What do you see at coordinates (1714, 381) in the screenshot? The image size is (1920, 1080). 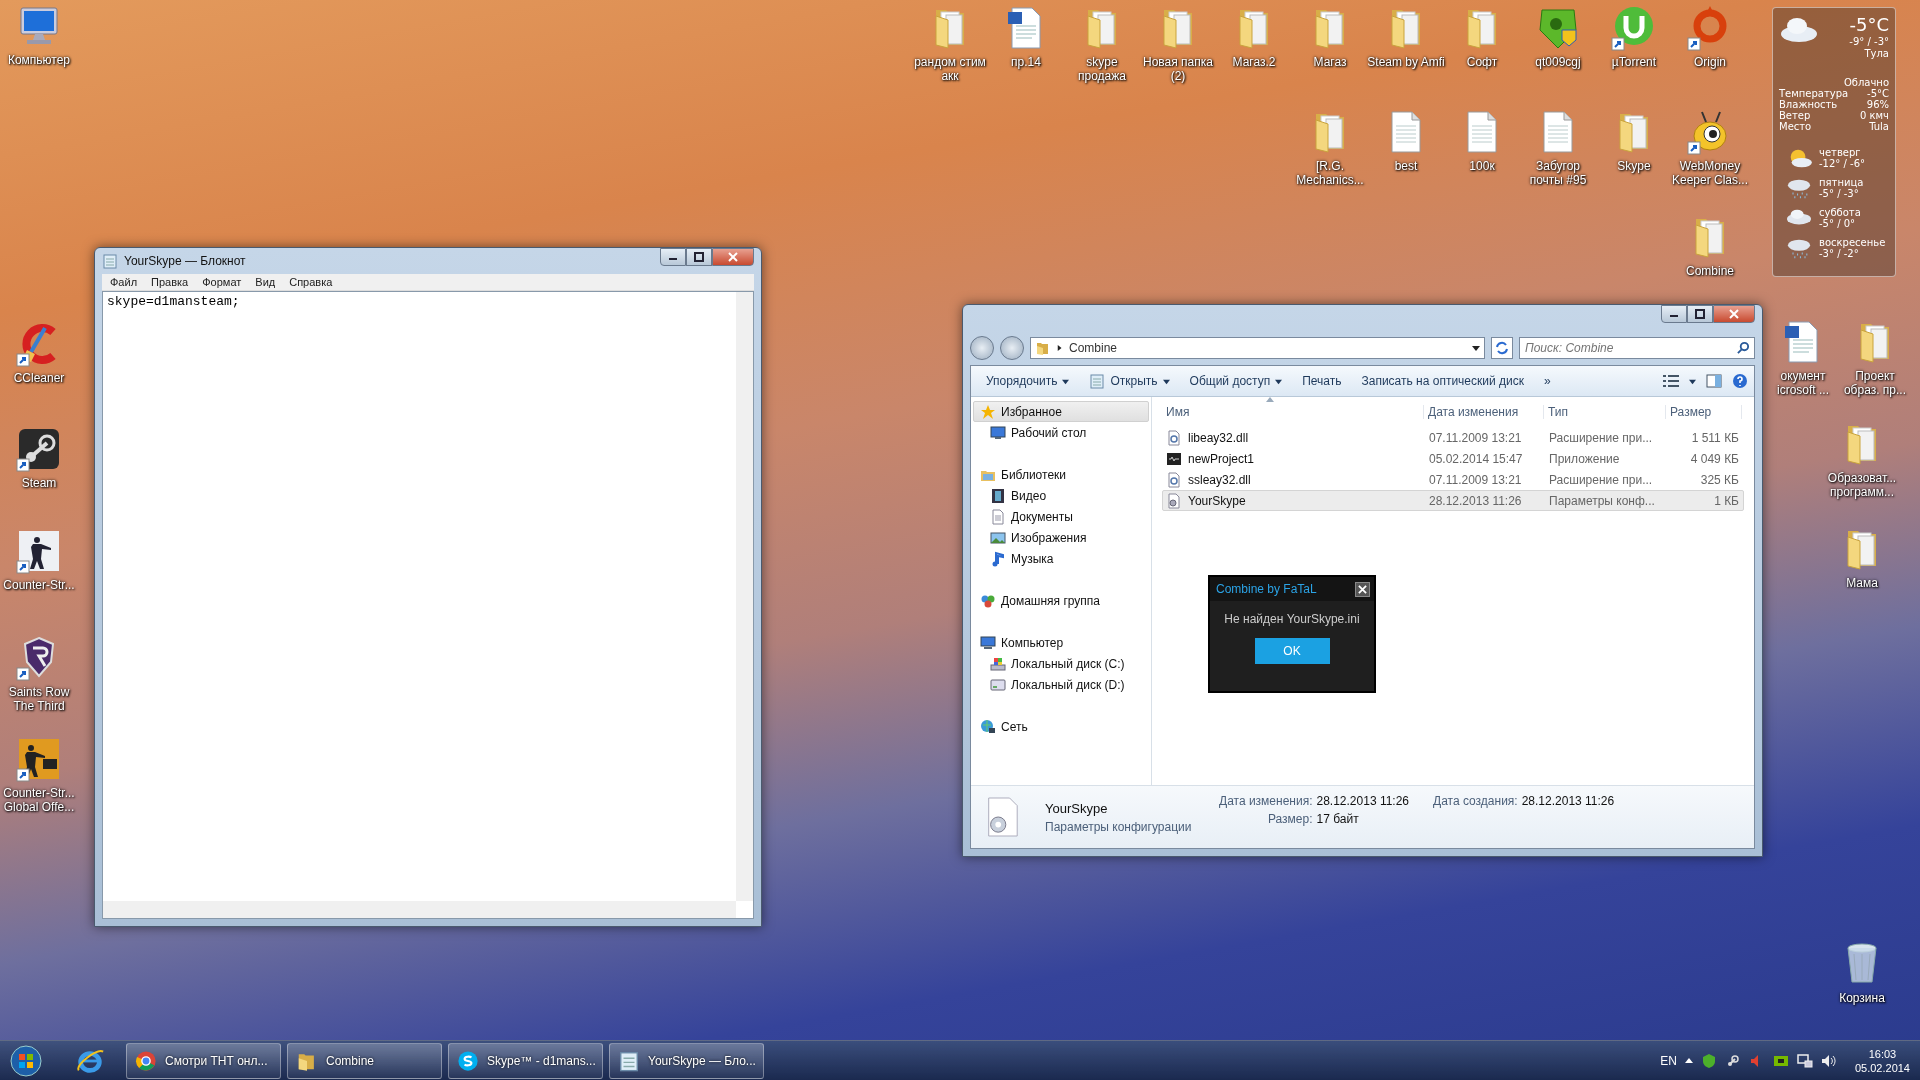 I see `preview-pane-icon` at bounding box center [1714, 381].